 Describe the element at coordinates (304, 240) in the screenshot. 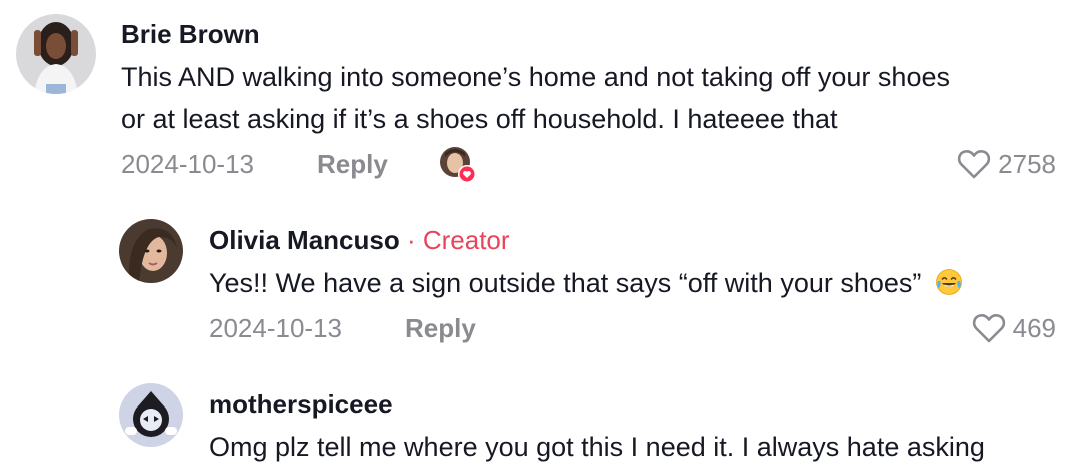

I see `author-name: Olivia Mancuso` at that location.